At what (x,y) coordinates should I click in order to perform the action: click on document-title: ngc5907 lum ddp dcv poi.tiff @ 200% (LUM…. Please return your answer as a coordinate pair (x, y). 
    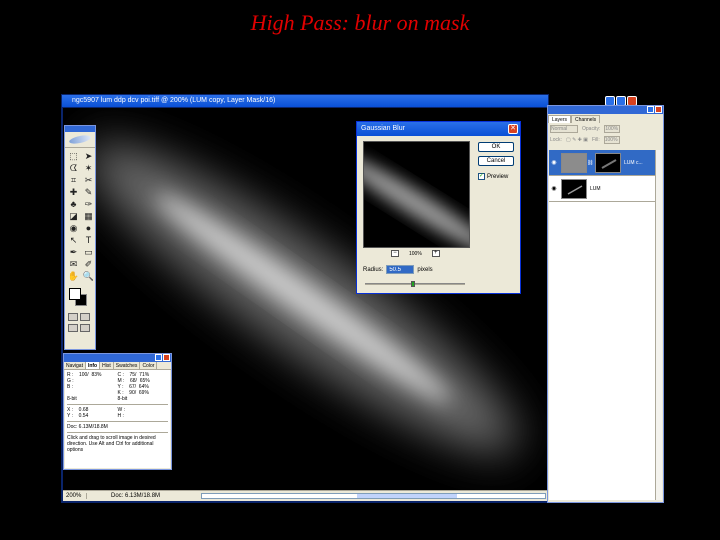
    Looking at the image, I should click on (174, 100).